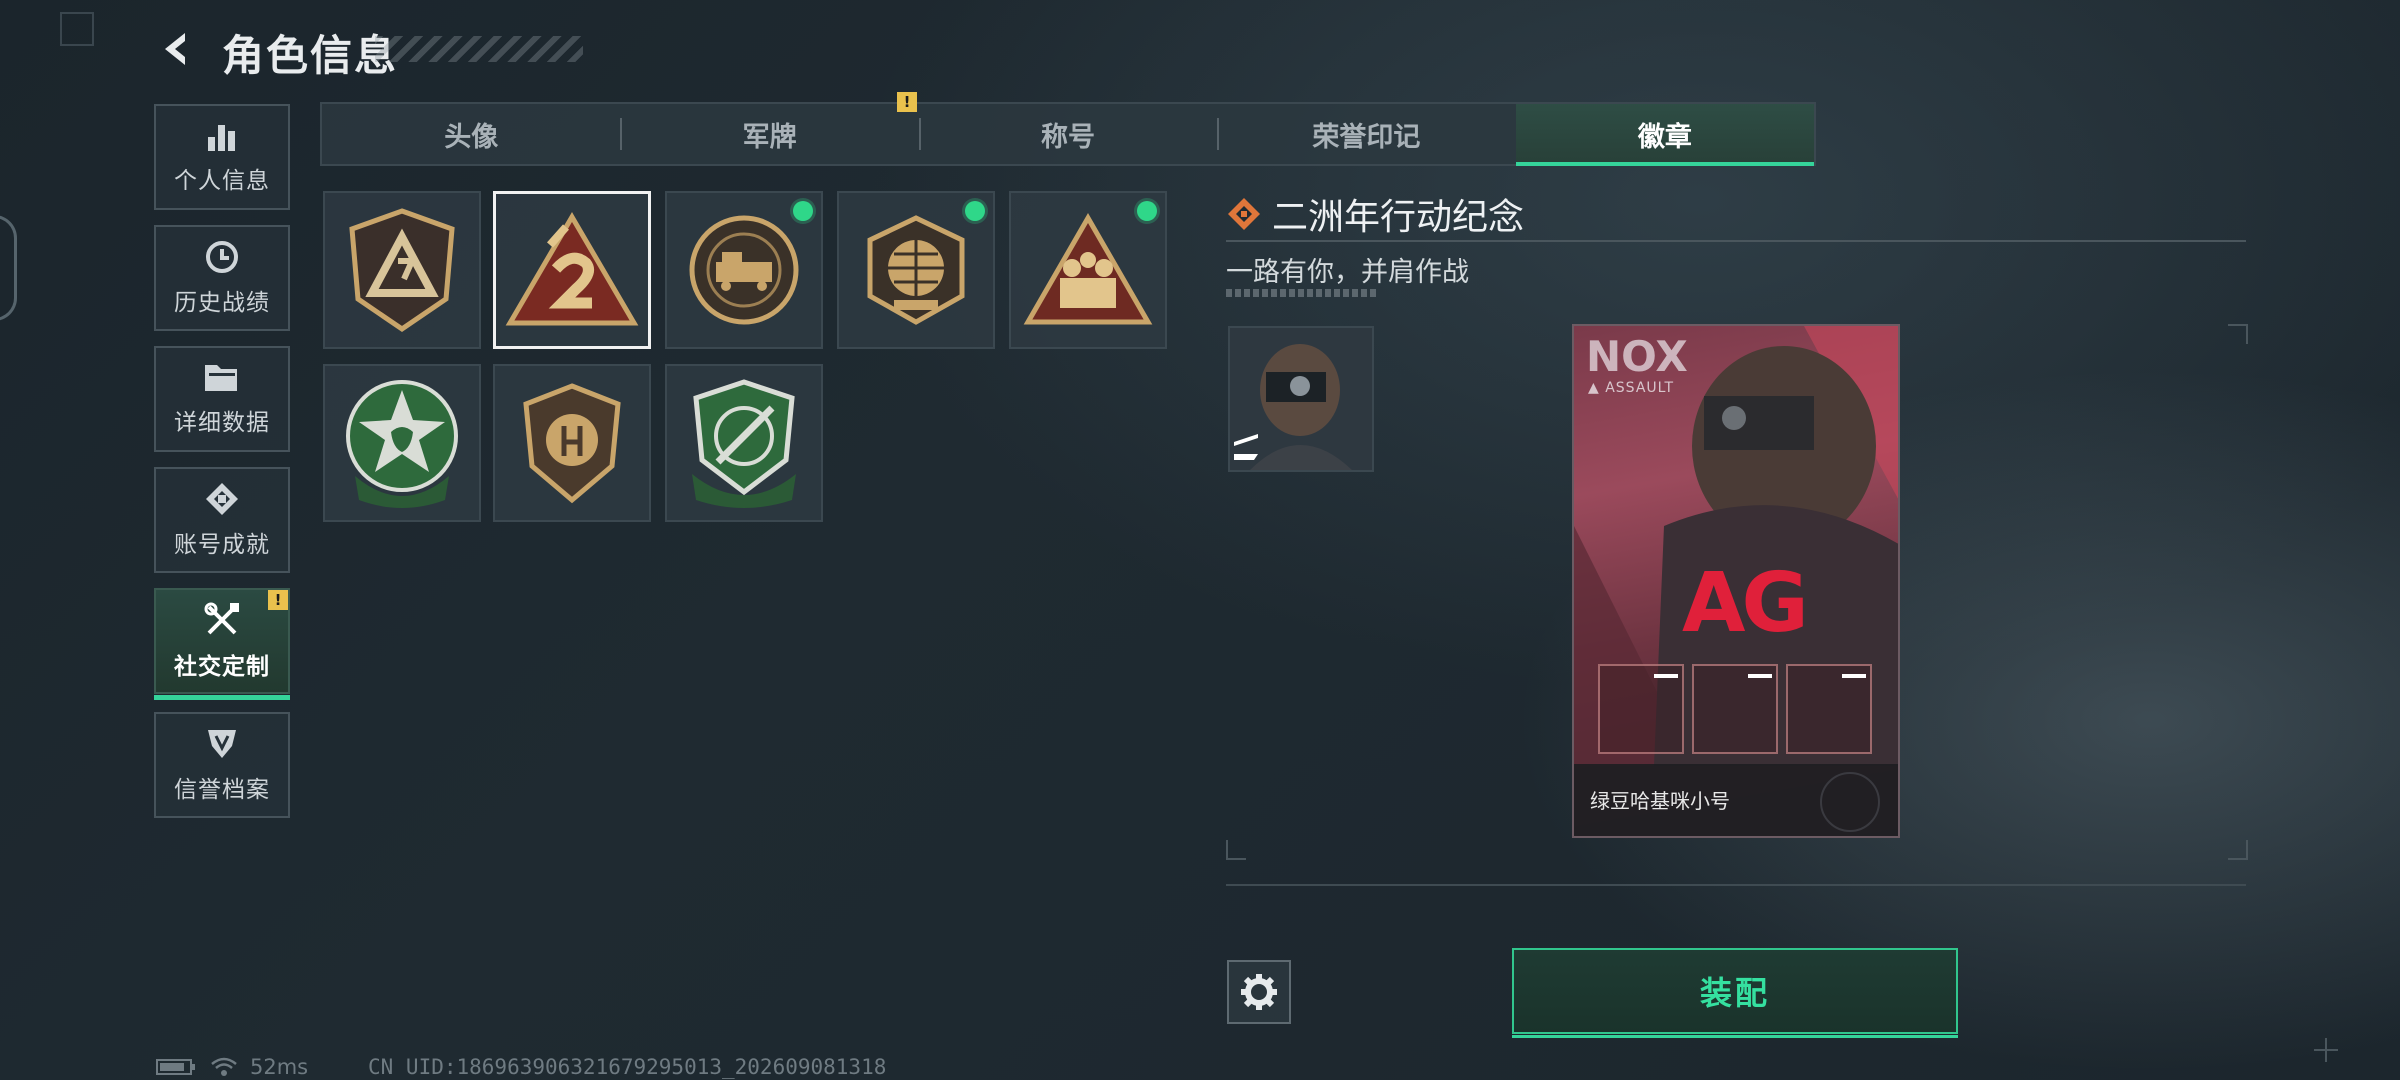  I want to click on tab-badges: 徽章, so click(1665, 135).